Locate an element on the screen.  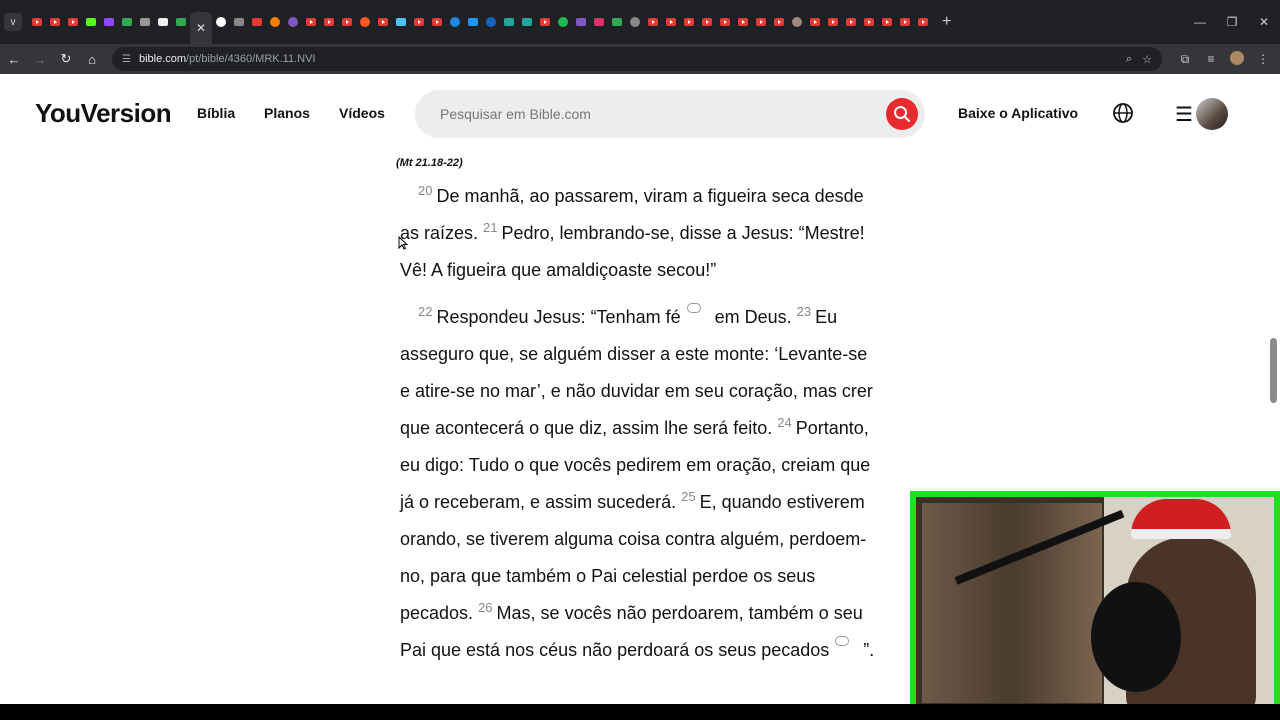
user-avatar is located at coordinates (1212, 114).